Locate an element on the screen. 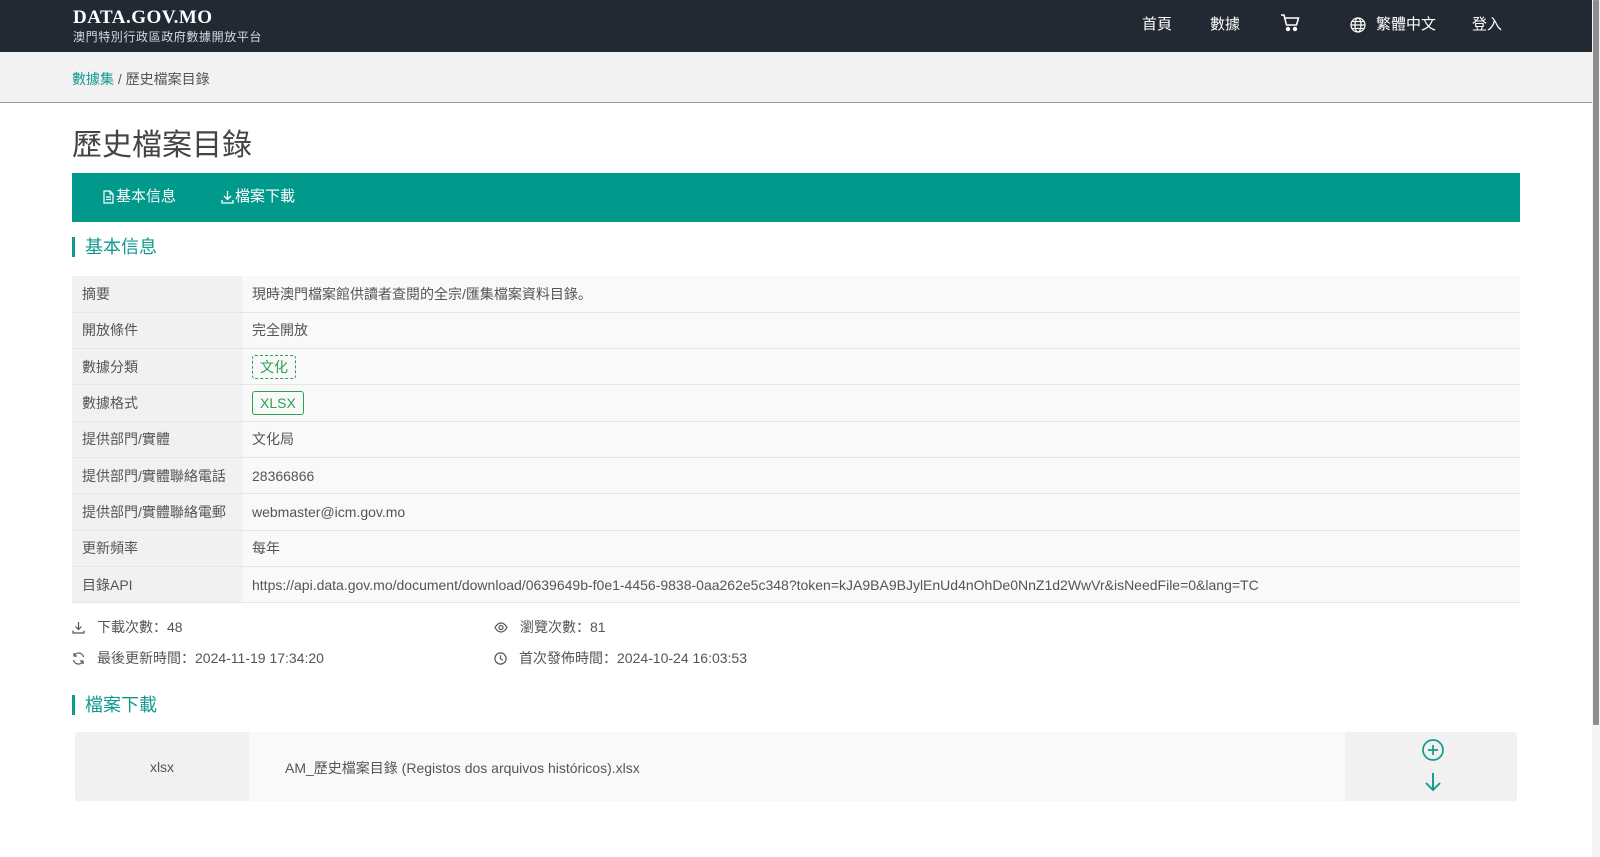 The image size is (1600, 857). tab-file-download-label: 檔案下載 is located at coordinates (265, 196).